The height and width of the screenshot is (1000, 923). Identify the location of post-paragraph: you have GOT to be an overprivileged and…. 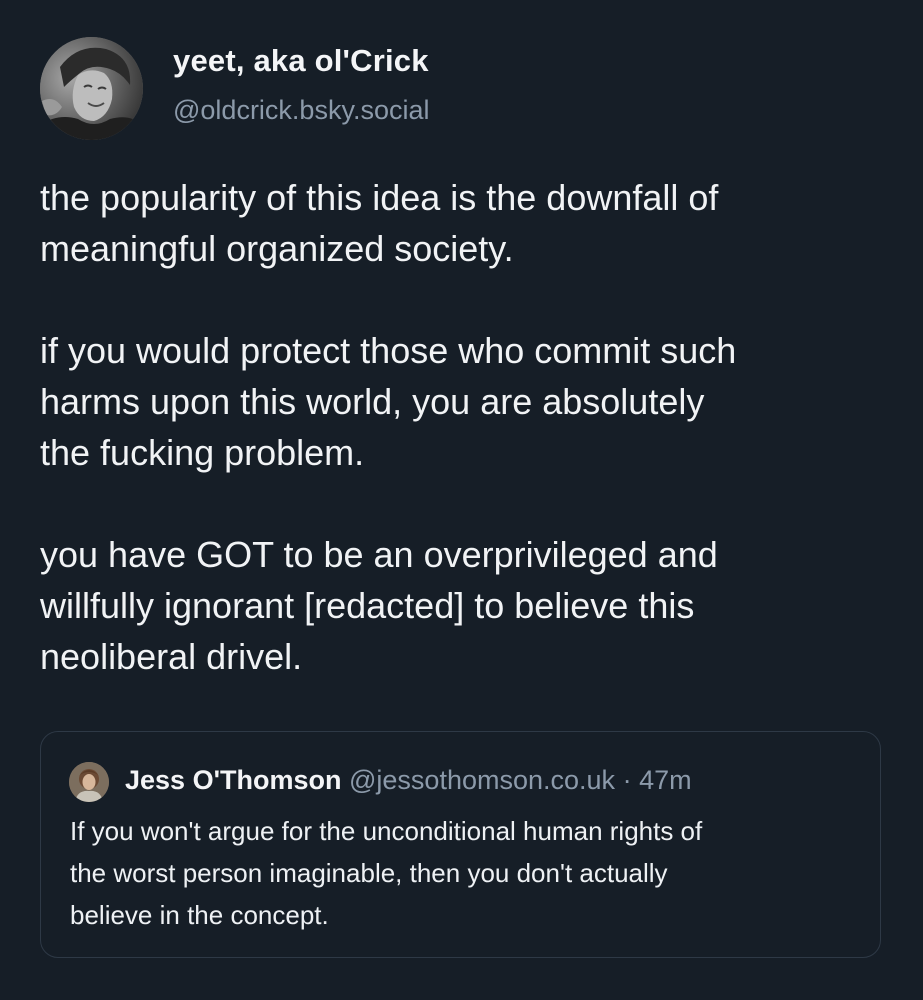
(379, 605).